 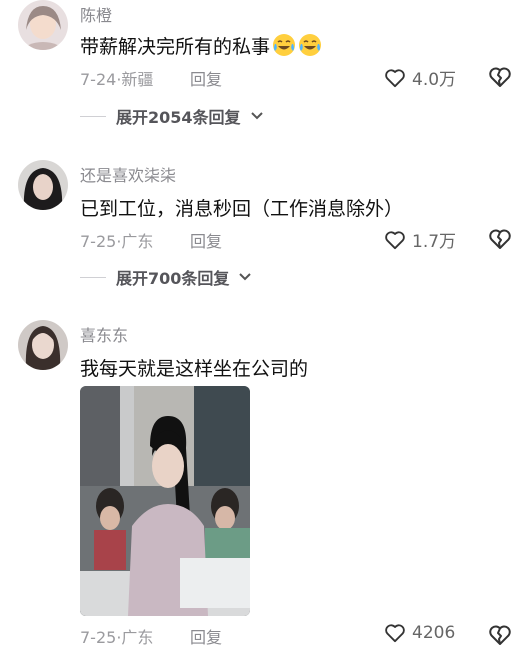 What do you see at coordinates (194, 369) in the screenshot?
I see `comment-text: 我每天就是这样坐在公司的` at bounding box center [194, 369].